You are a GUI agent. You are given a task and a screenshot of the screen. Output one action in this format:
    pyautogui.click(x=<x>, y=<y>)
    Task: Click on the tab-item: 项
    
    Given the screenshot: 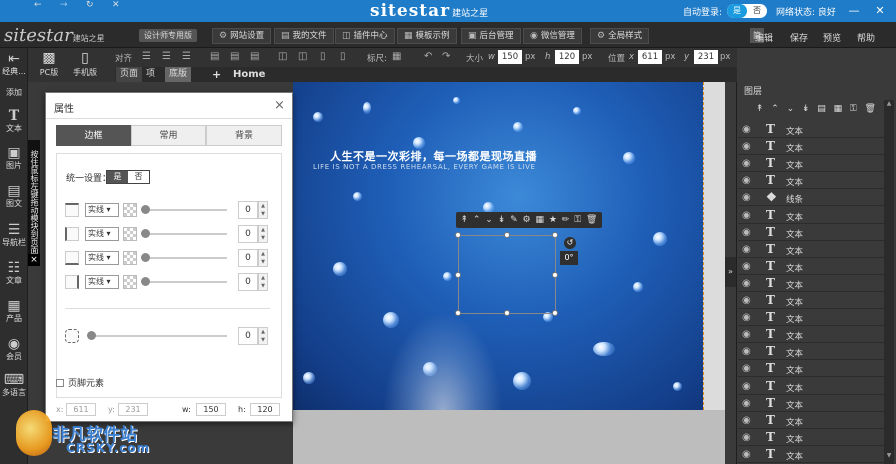 What is the action you would take?
    pyautogui.click(x=150, y=74)
    